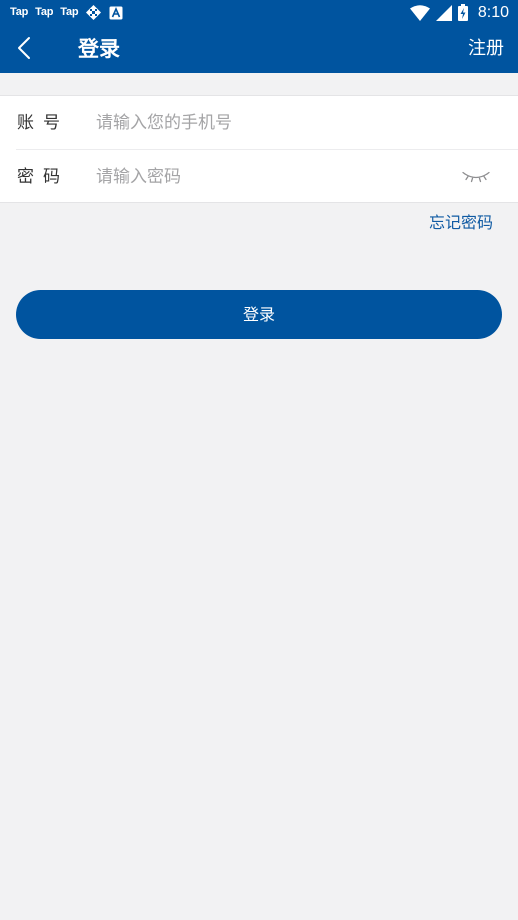 Image resolution: width=518 pixels, height=920 pixels. I want to click on password-label: 密码, so click(43, 177).